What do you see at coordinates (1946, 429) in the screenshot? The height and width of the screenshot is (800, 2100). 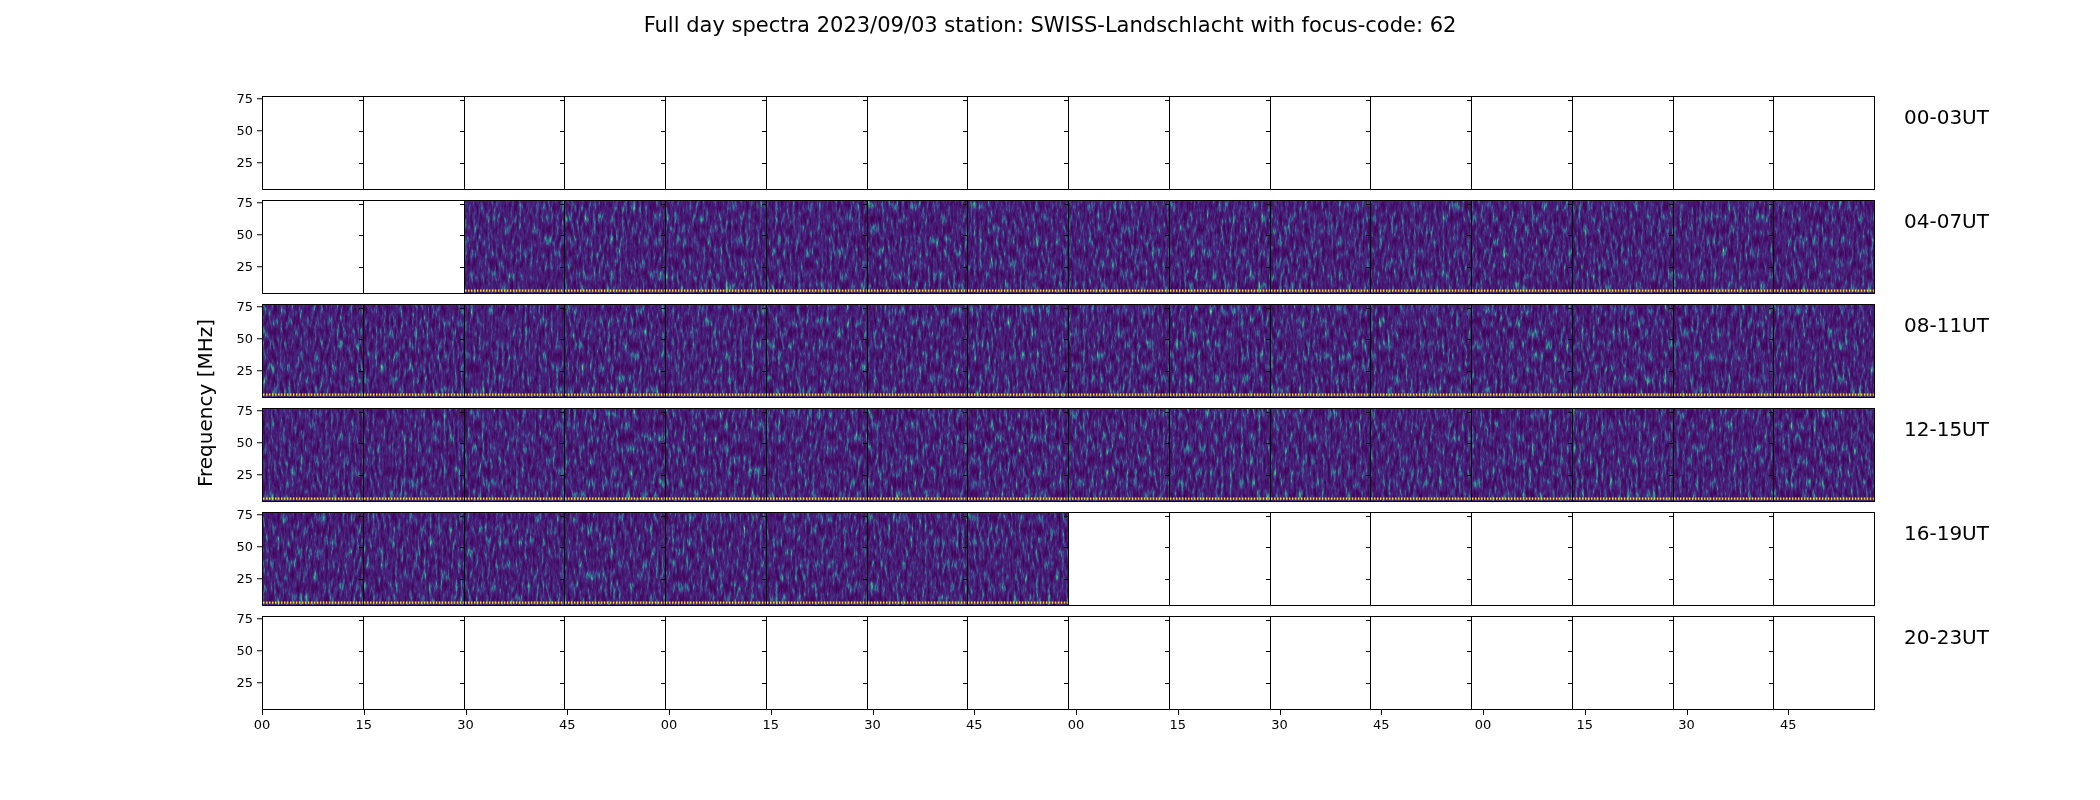 I see `row-label: 12-15UT` at bounding box center [1946, 429].